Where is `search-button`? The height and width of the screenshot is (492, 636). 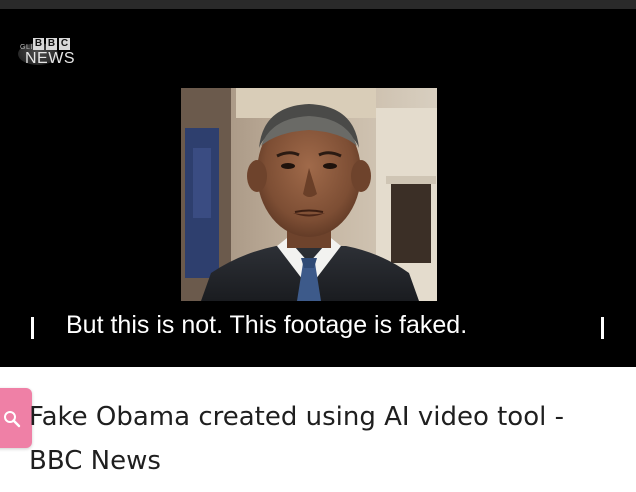
search-button is located at coordinates (16, 418).